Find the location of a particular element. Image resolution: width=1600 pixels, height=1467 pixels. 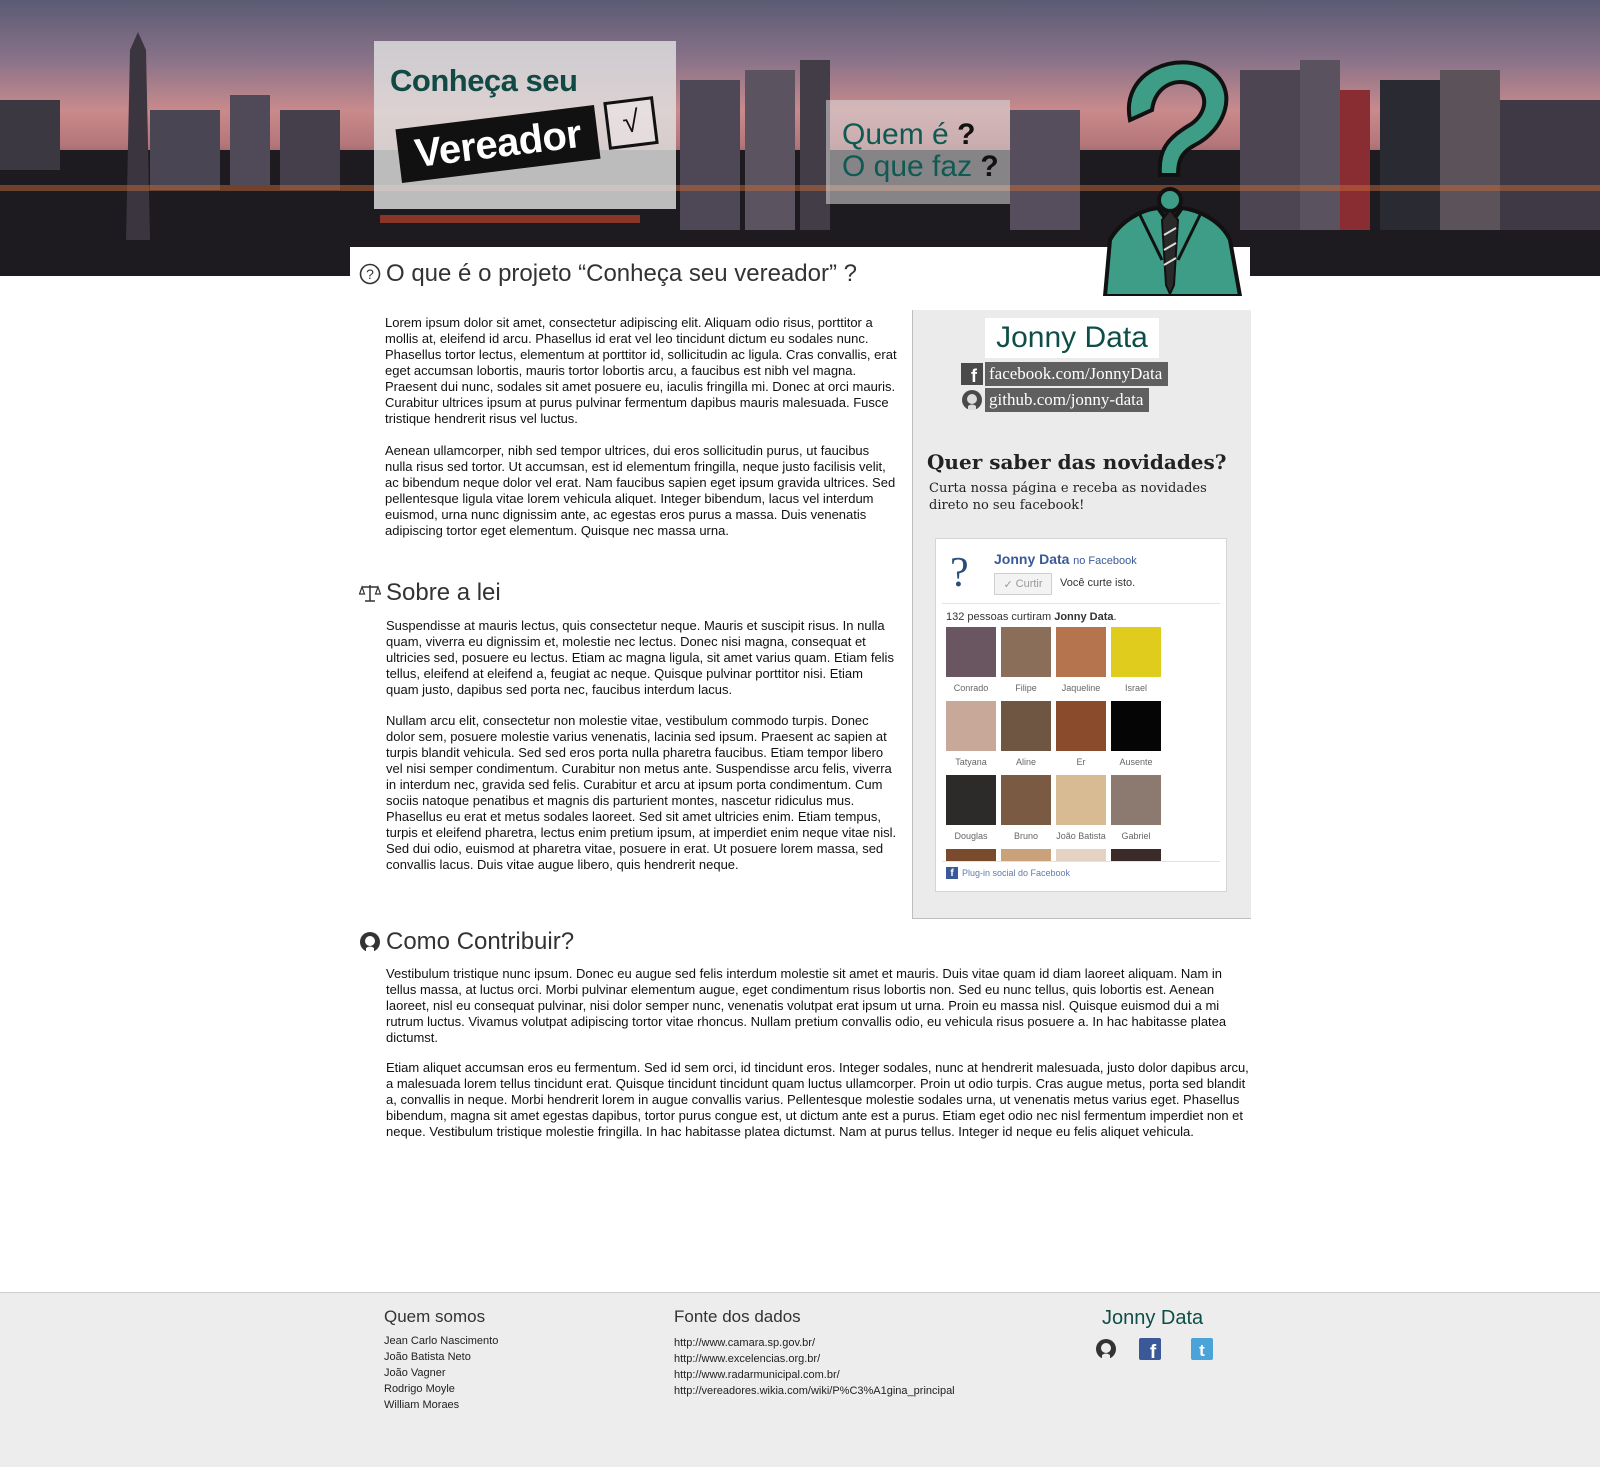

fan-name: Tatyana is located at coordinates (971, 762).